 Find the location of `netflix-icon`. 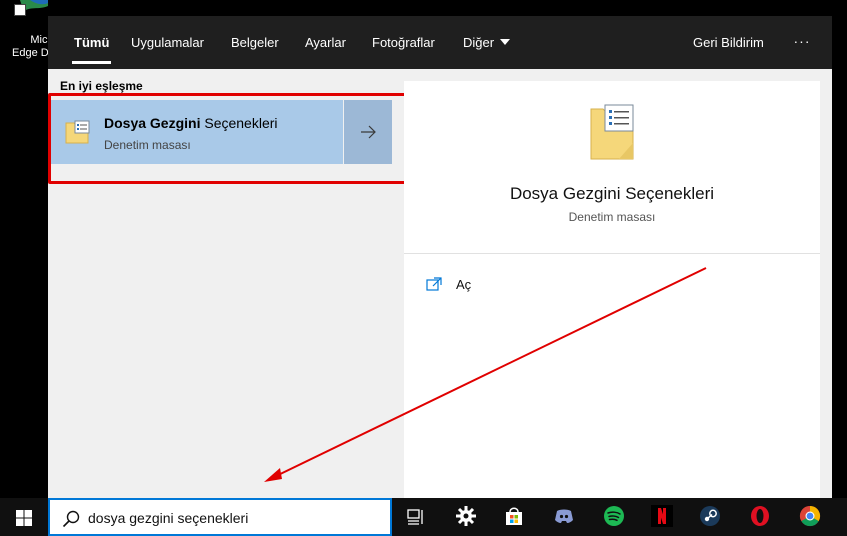

netflix-icon is located at coordinates (662, 516).